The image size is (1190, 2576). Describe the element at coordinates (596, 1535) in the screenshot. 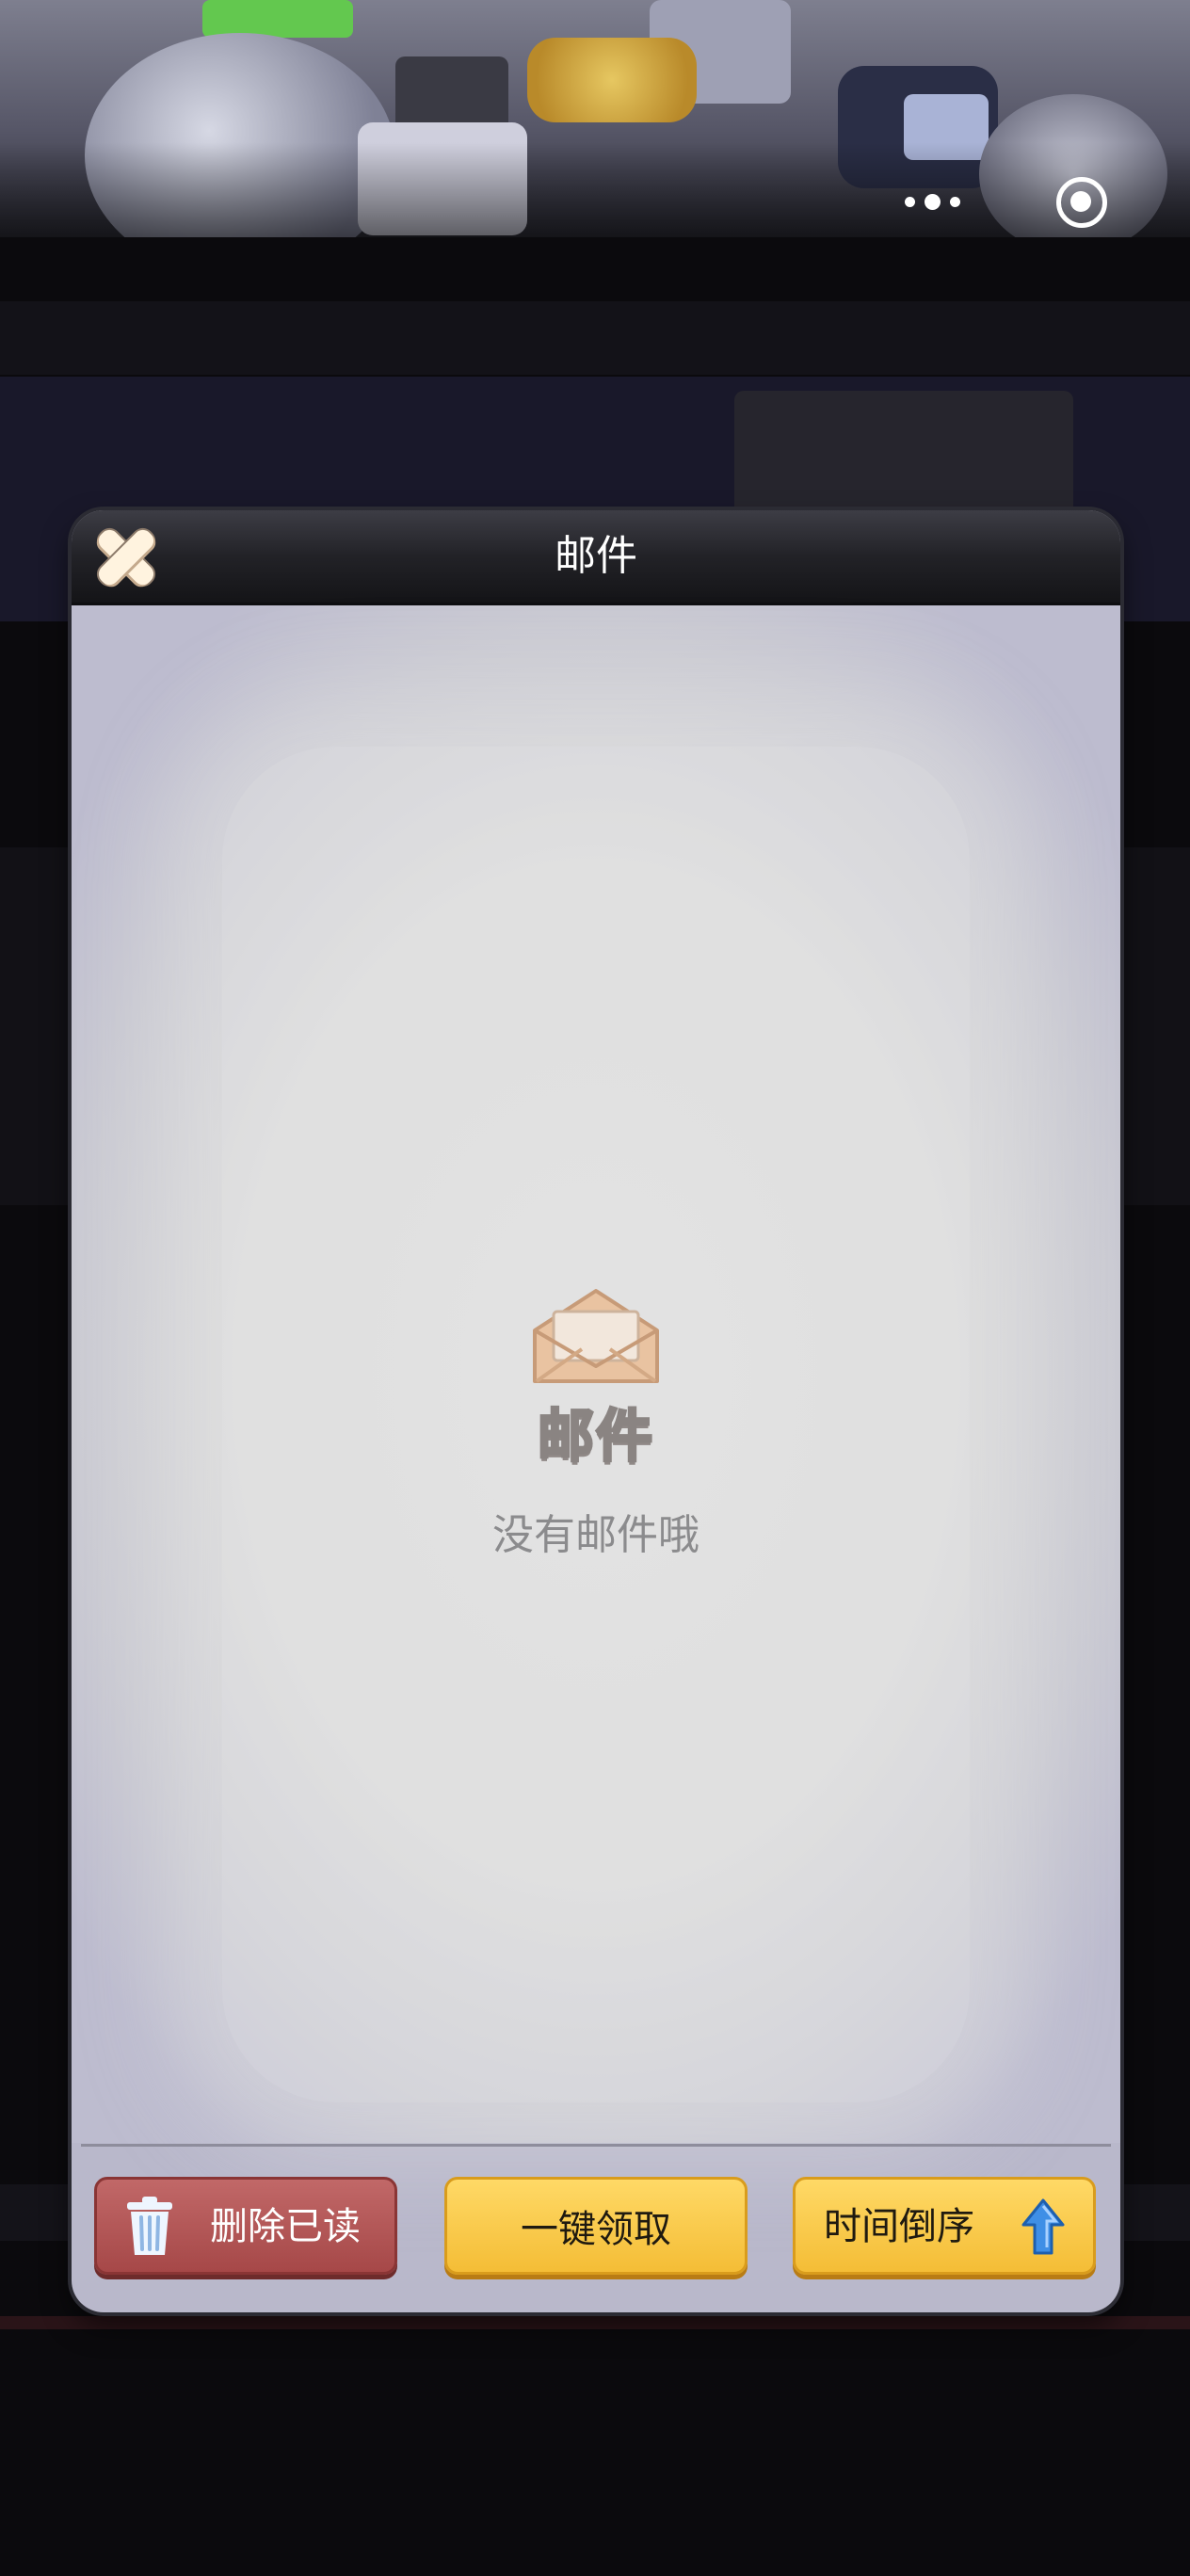

I see `empty-message: 没有邮件哦` at that location.